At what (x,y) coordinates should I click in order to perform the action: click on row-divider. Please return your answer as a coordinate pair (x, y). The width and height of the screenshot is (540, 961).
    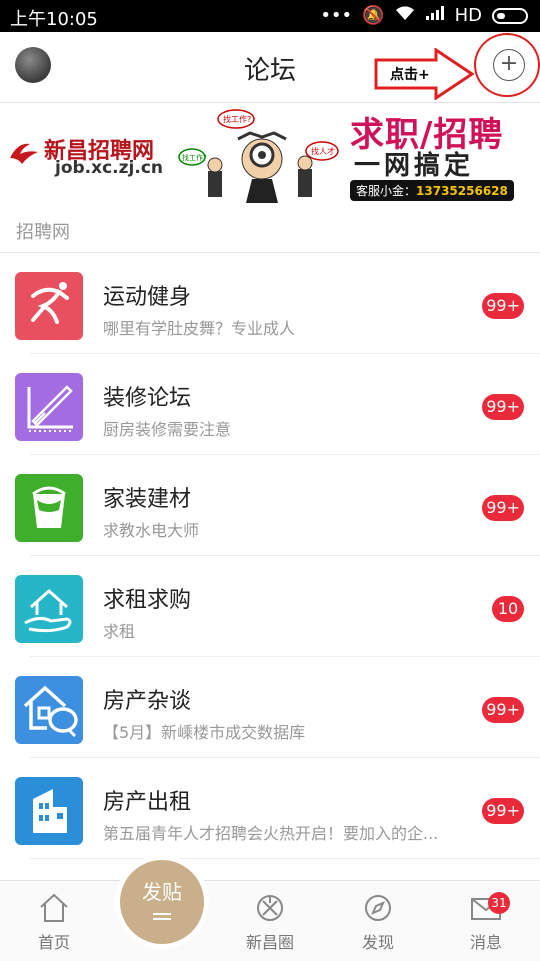
    Looking at the image, I should click on (285, 858).